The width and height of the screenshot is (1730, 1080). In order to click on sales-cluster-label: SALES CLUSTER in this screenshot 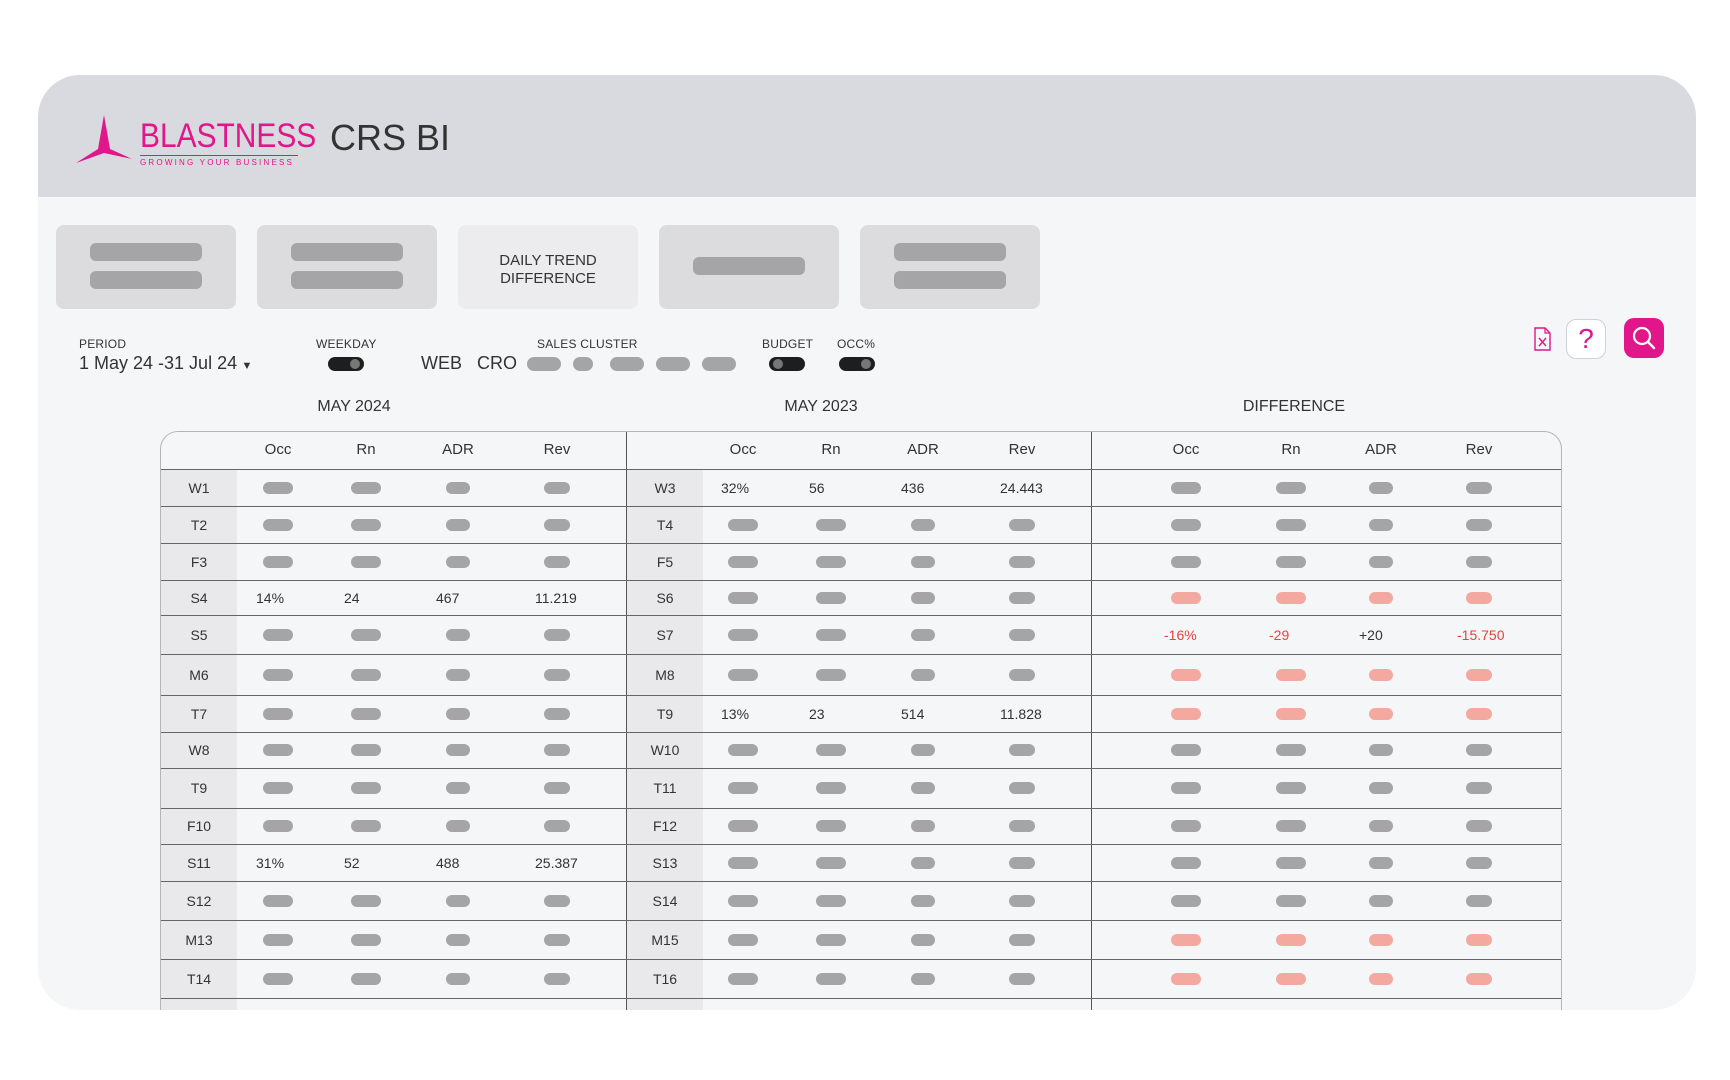, I will do `click(587, 344)`.